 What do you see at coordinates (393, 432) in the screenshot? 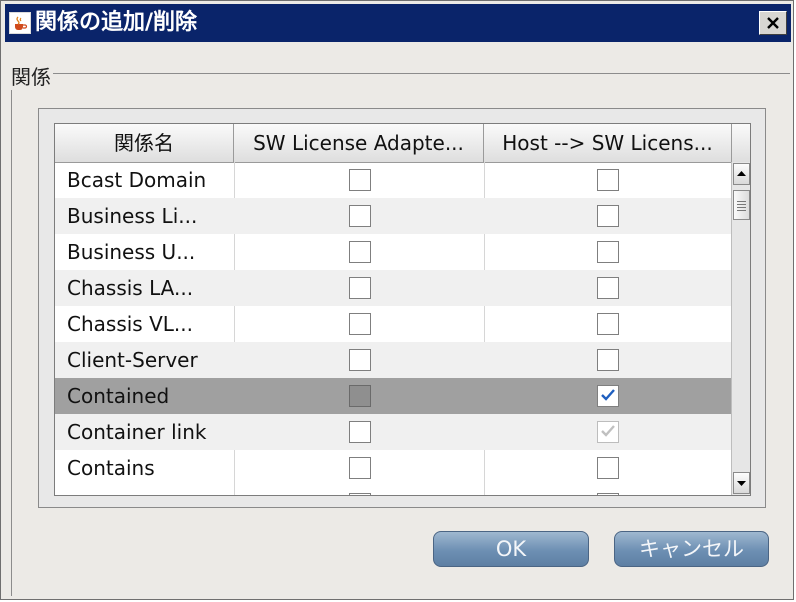
I see `table-row: Container link` at bounding box center [393, 432].